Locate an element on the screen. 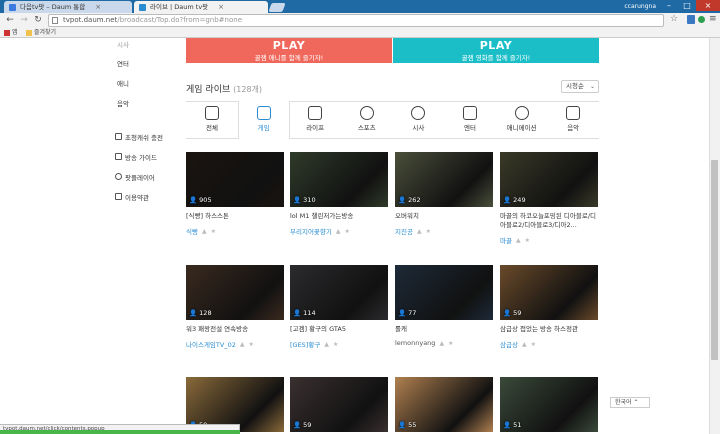 The height and width of the screenshot is (434, 720). banner-anime: PLAY 꿀잼 애니를 함께 즐기자! is located at coordinates (289, 50).